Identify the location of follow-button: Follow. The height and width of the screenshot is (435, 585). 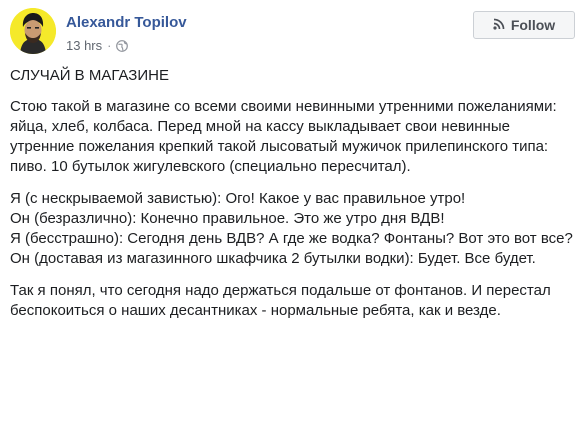
(524, 25).